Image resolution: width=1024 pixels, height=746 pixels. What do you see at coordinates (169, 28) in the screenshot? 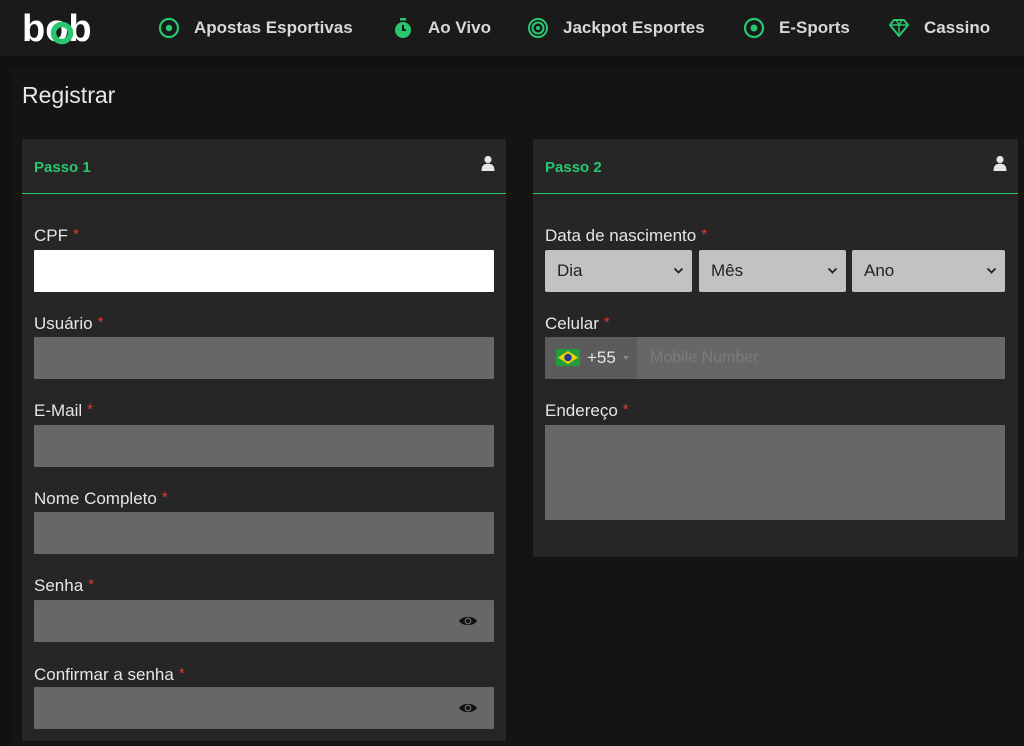
I see `soccer-ball-icon` at bounding box center [169, 28].